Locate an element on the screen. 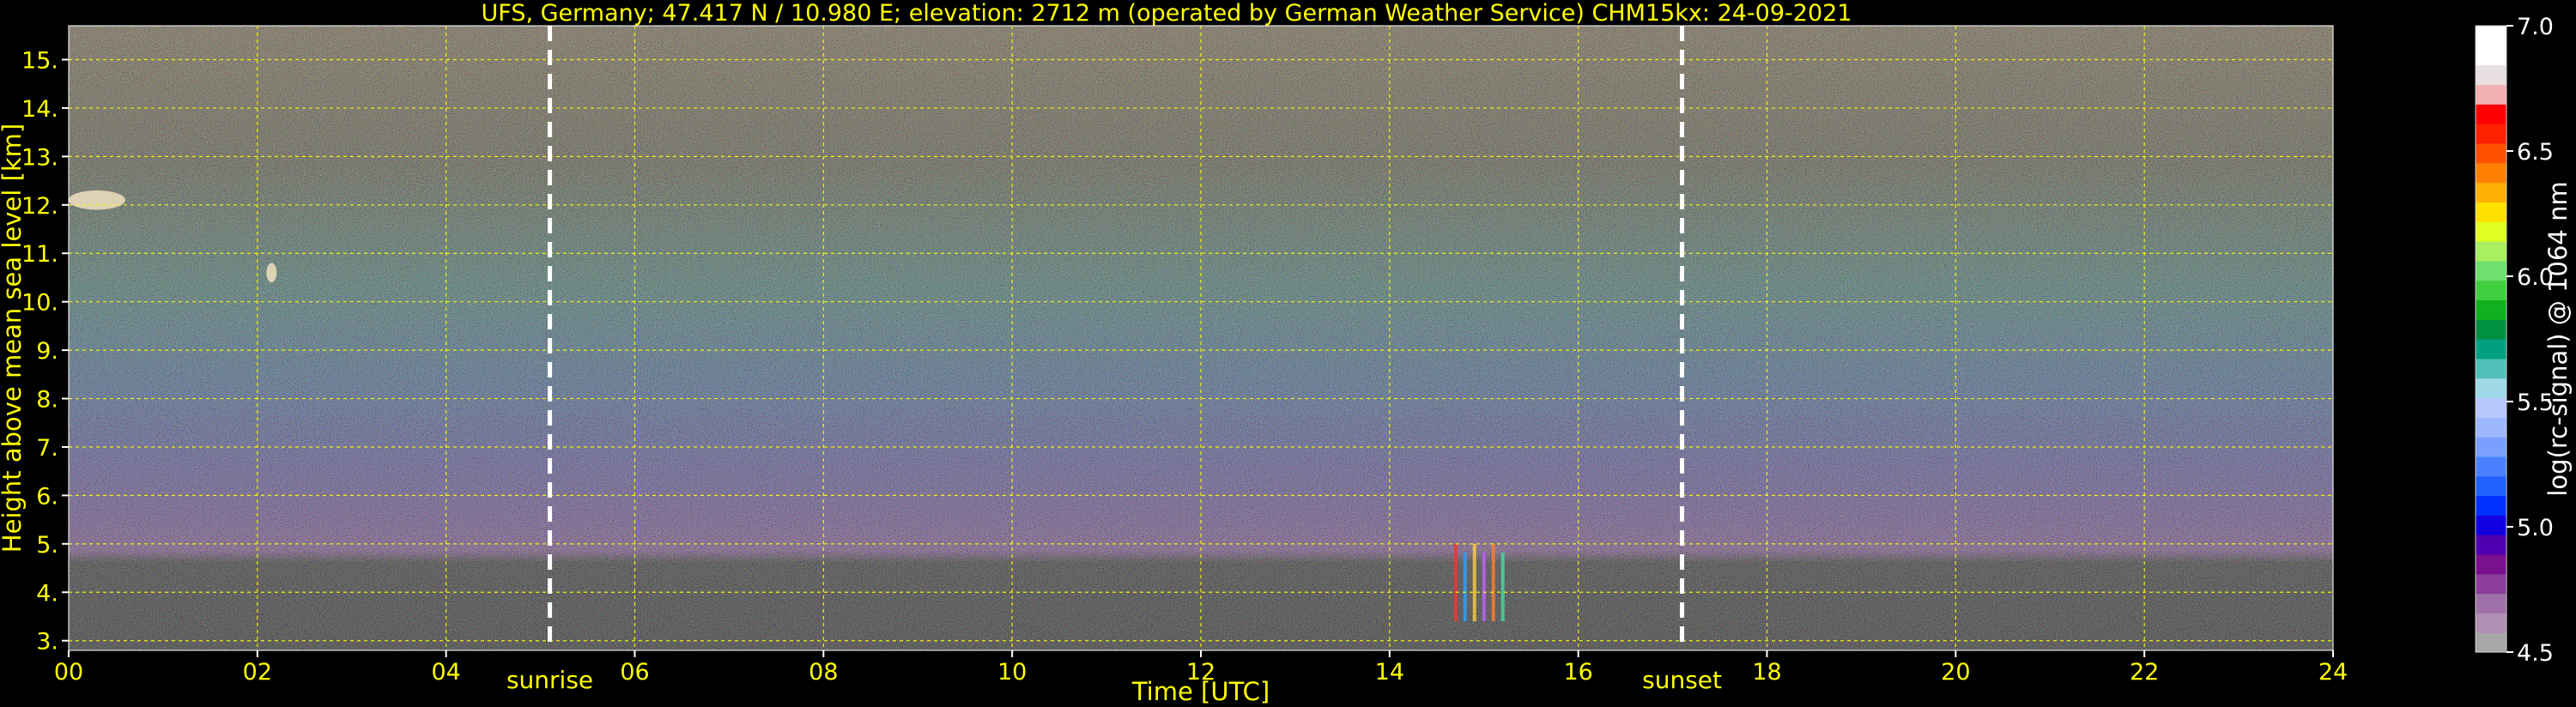  y-tick-label: 3. is located at coordinates (47, 642).